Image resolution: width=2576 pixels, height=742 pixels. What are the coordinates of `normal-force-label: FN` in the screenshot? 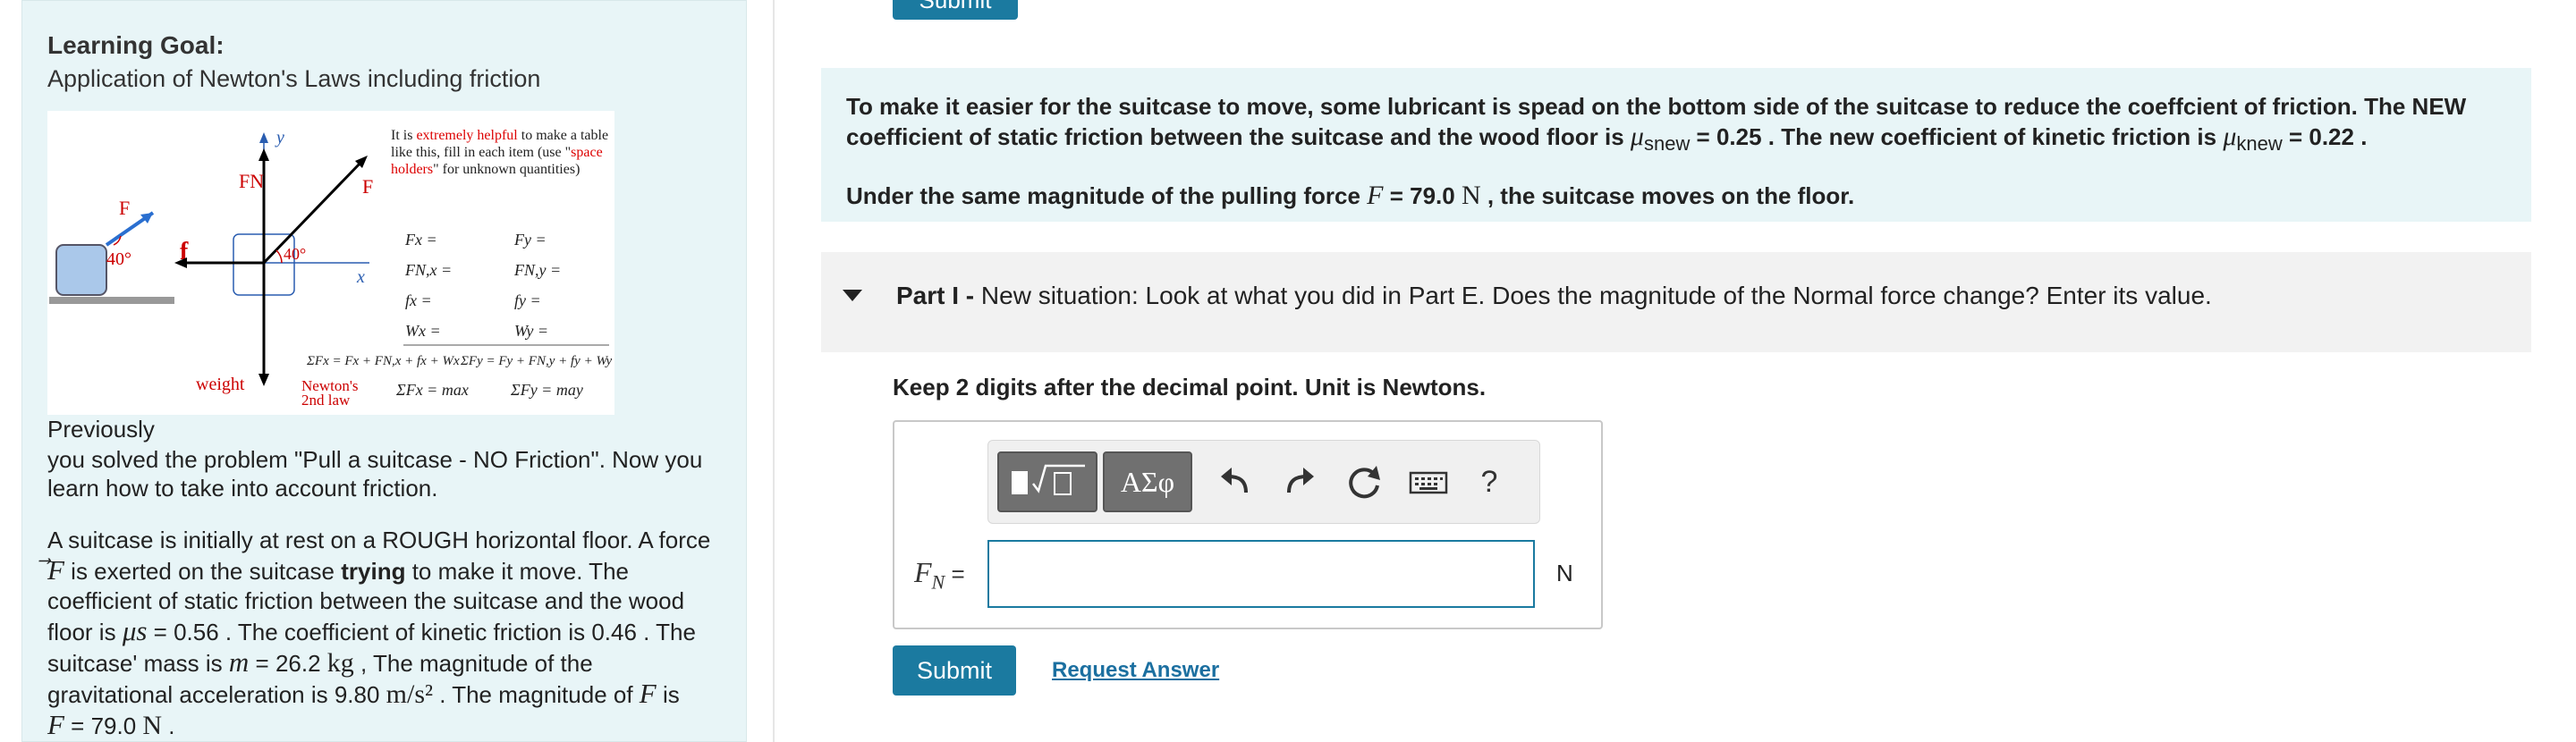 It's located at (251, 181).